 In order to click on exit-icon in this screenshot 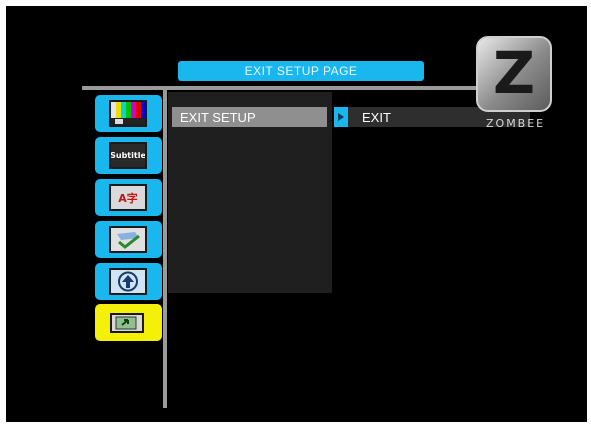, I will do `click(127, 323)`.